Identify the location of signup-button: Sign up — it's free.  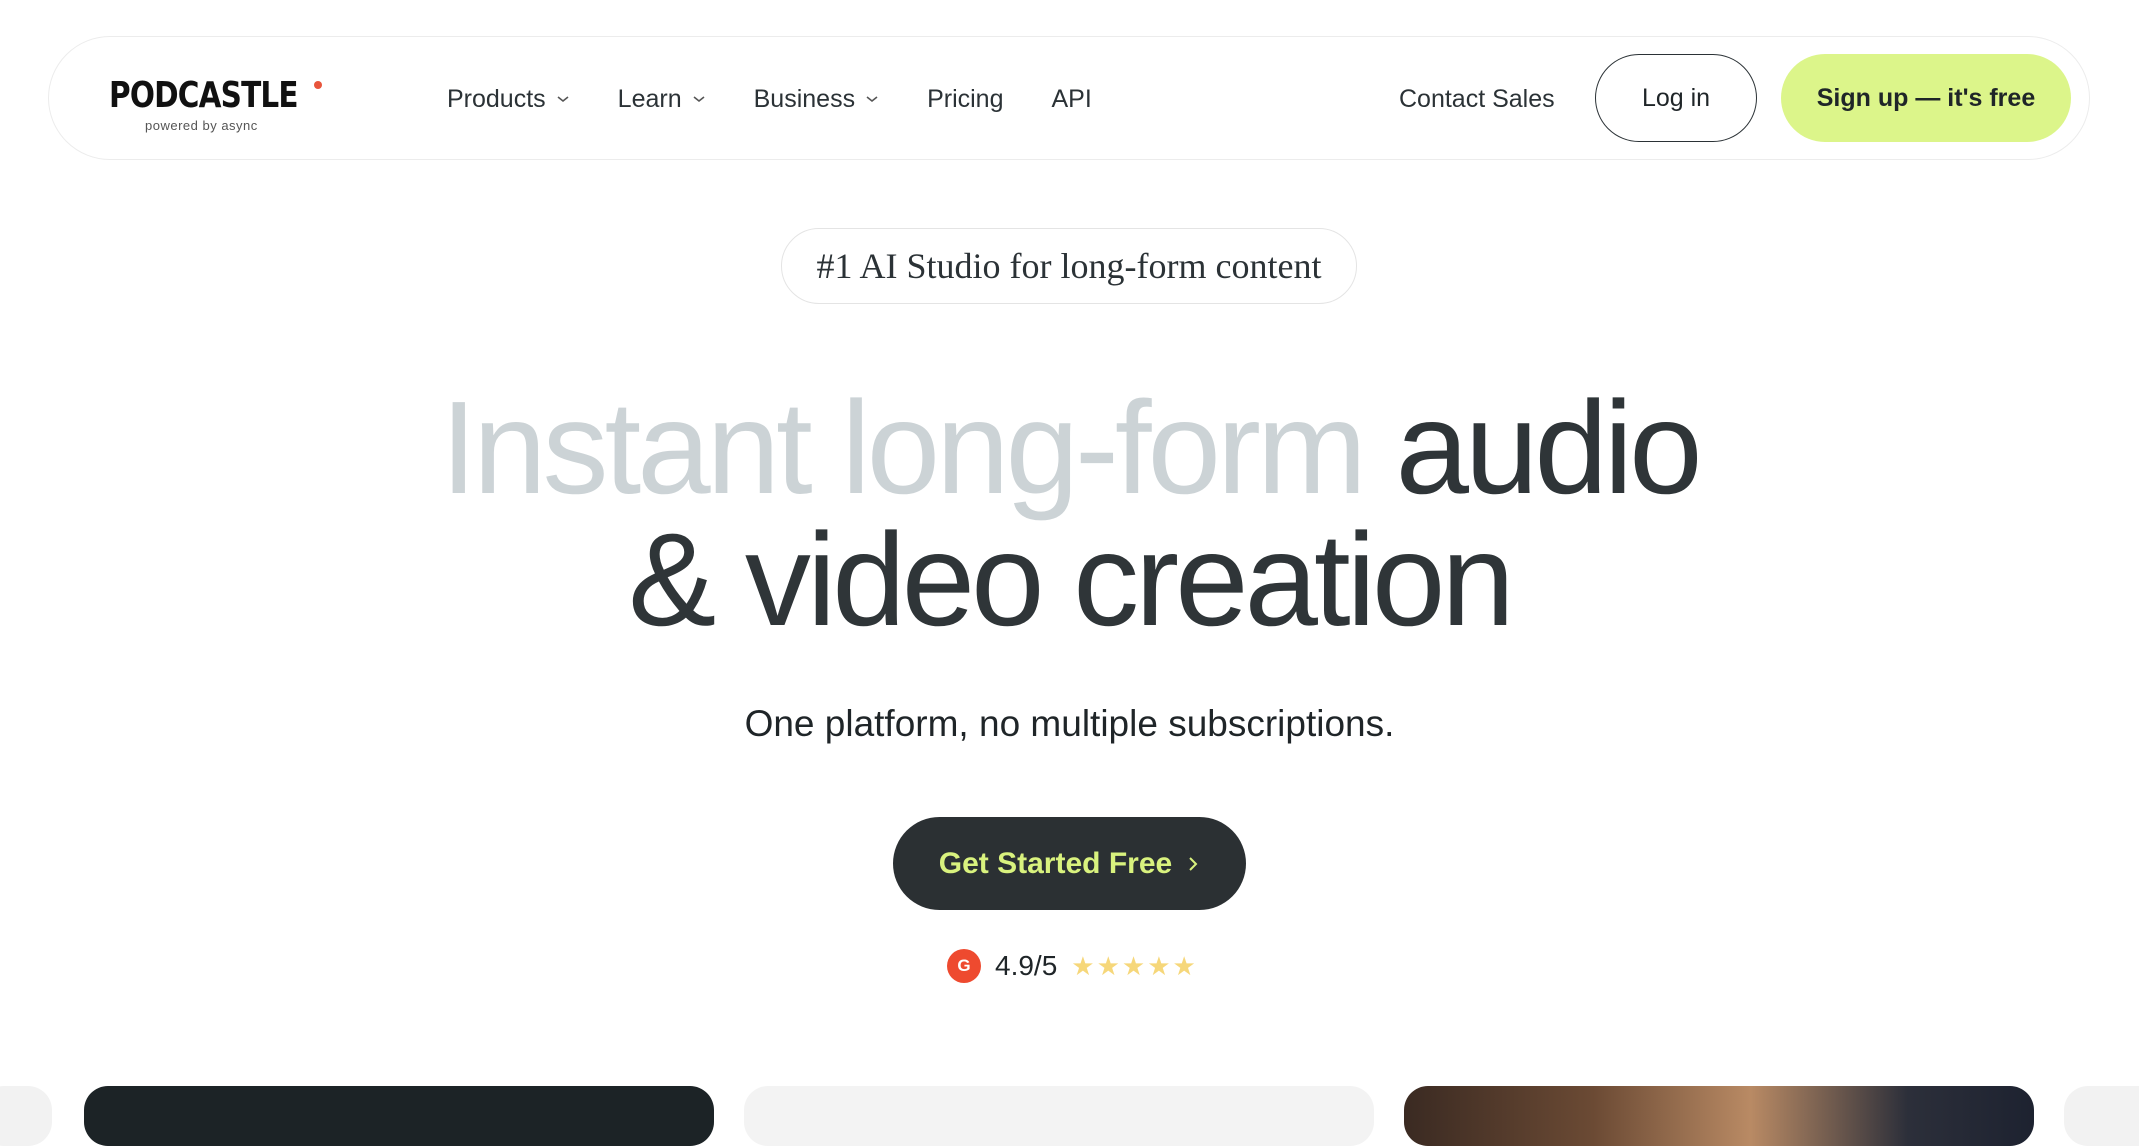
(1926, 98).